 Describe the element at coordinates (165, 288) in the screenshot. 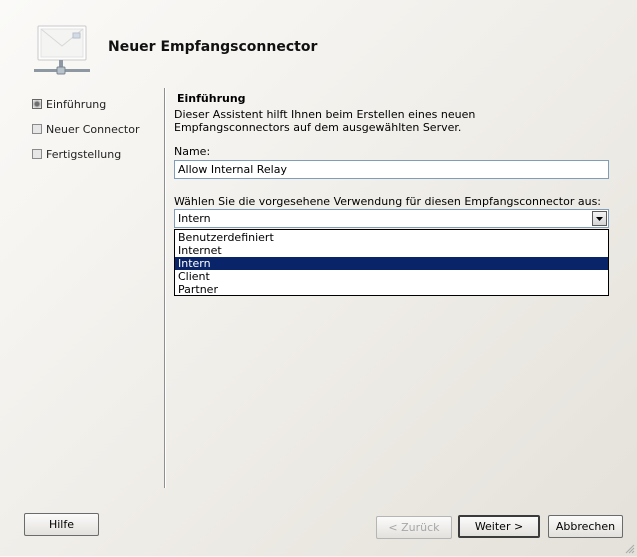

I see `vertical-divider` at that location.